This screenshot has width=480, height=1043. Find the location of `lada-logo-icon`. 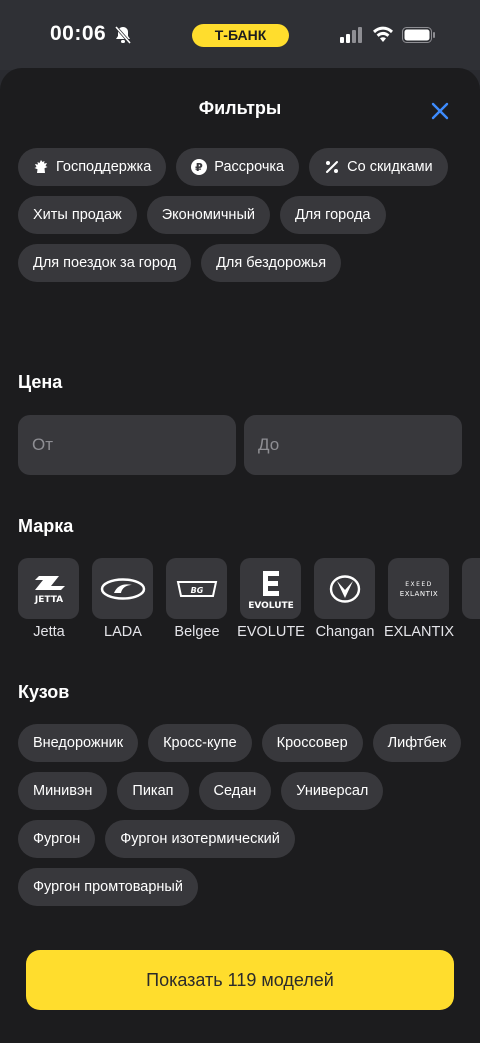

lada-logo-icon is located at coordinates (122, 588).